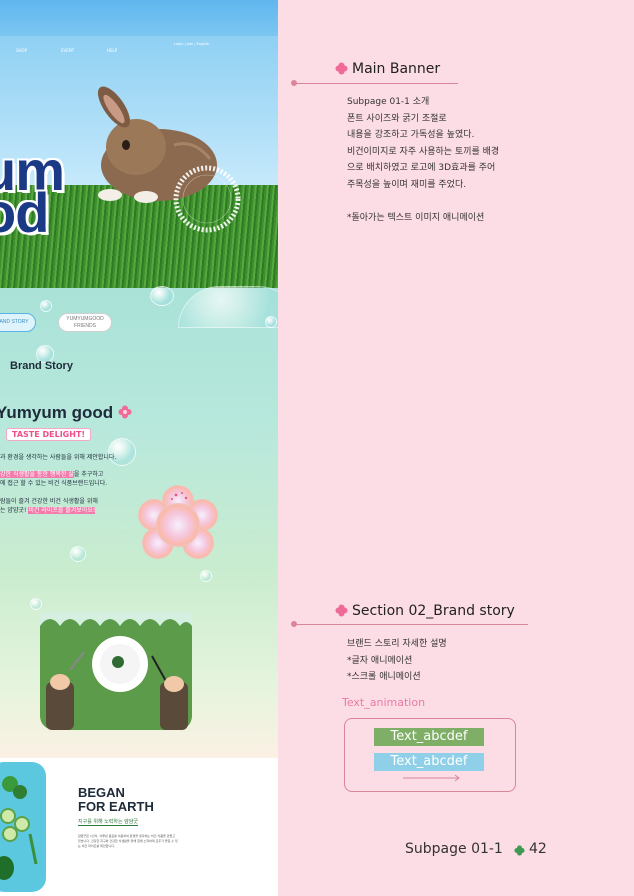  What do you see at coordinates (191, 44) in the screenshot?
I see `nav-util: Login | Join | English` at bounding box center [191, 44].